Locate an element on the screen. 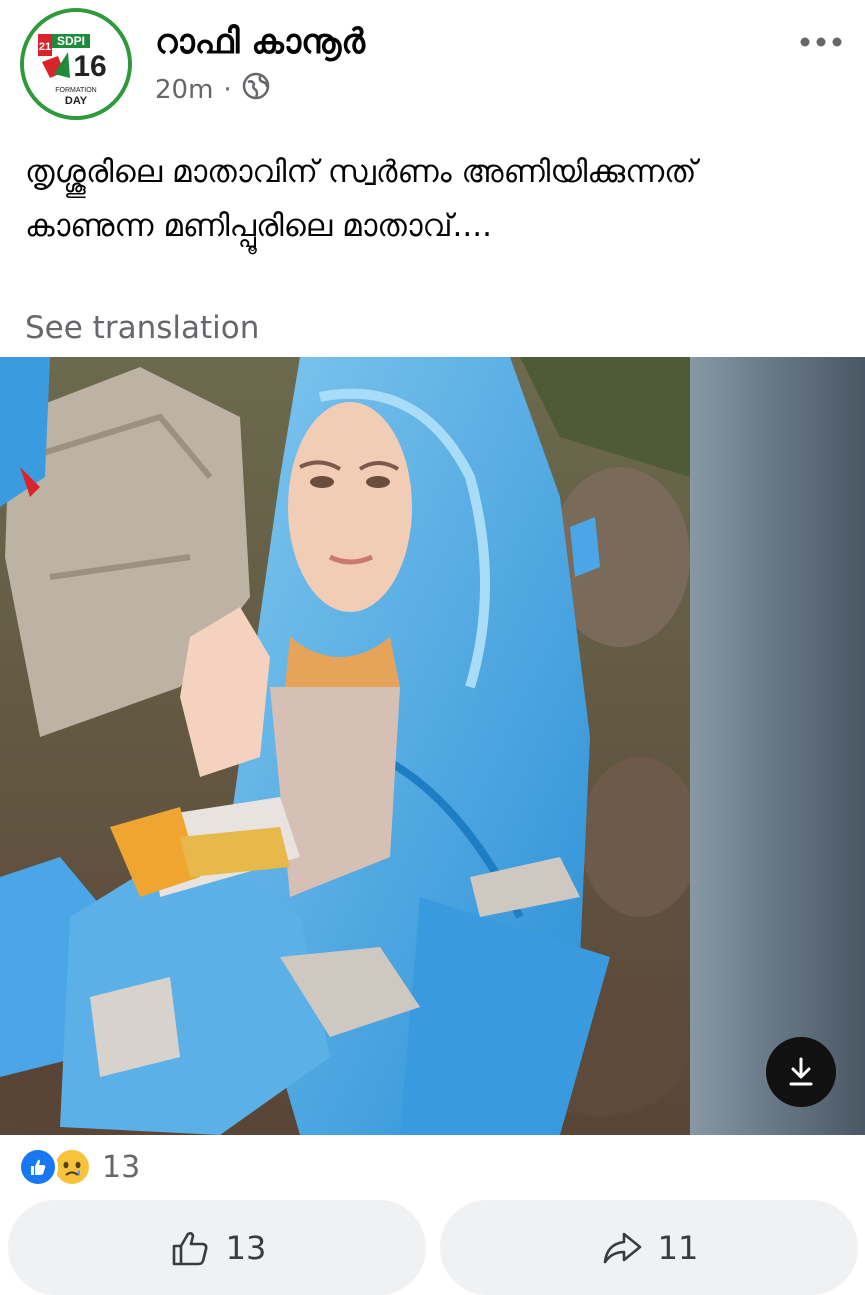 The width and height of the screenshot is (865, 1295). more-options-icon is located at coordinates (821, 42).